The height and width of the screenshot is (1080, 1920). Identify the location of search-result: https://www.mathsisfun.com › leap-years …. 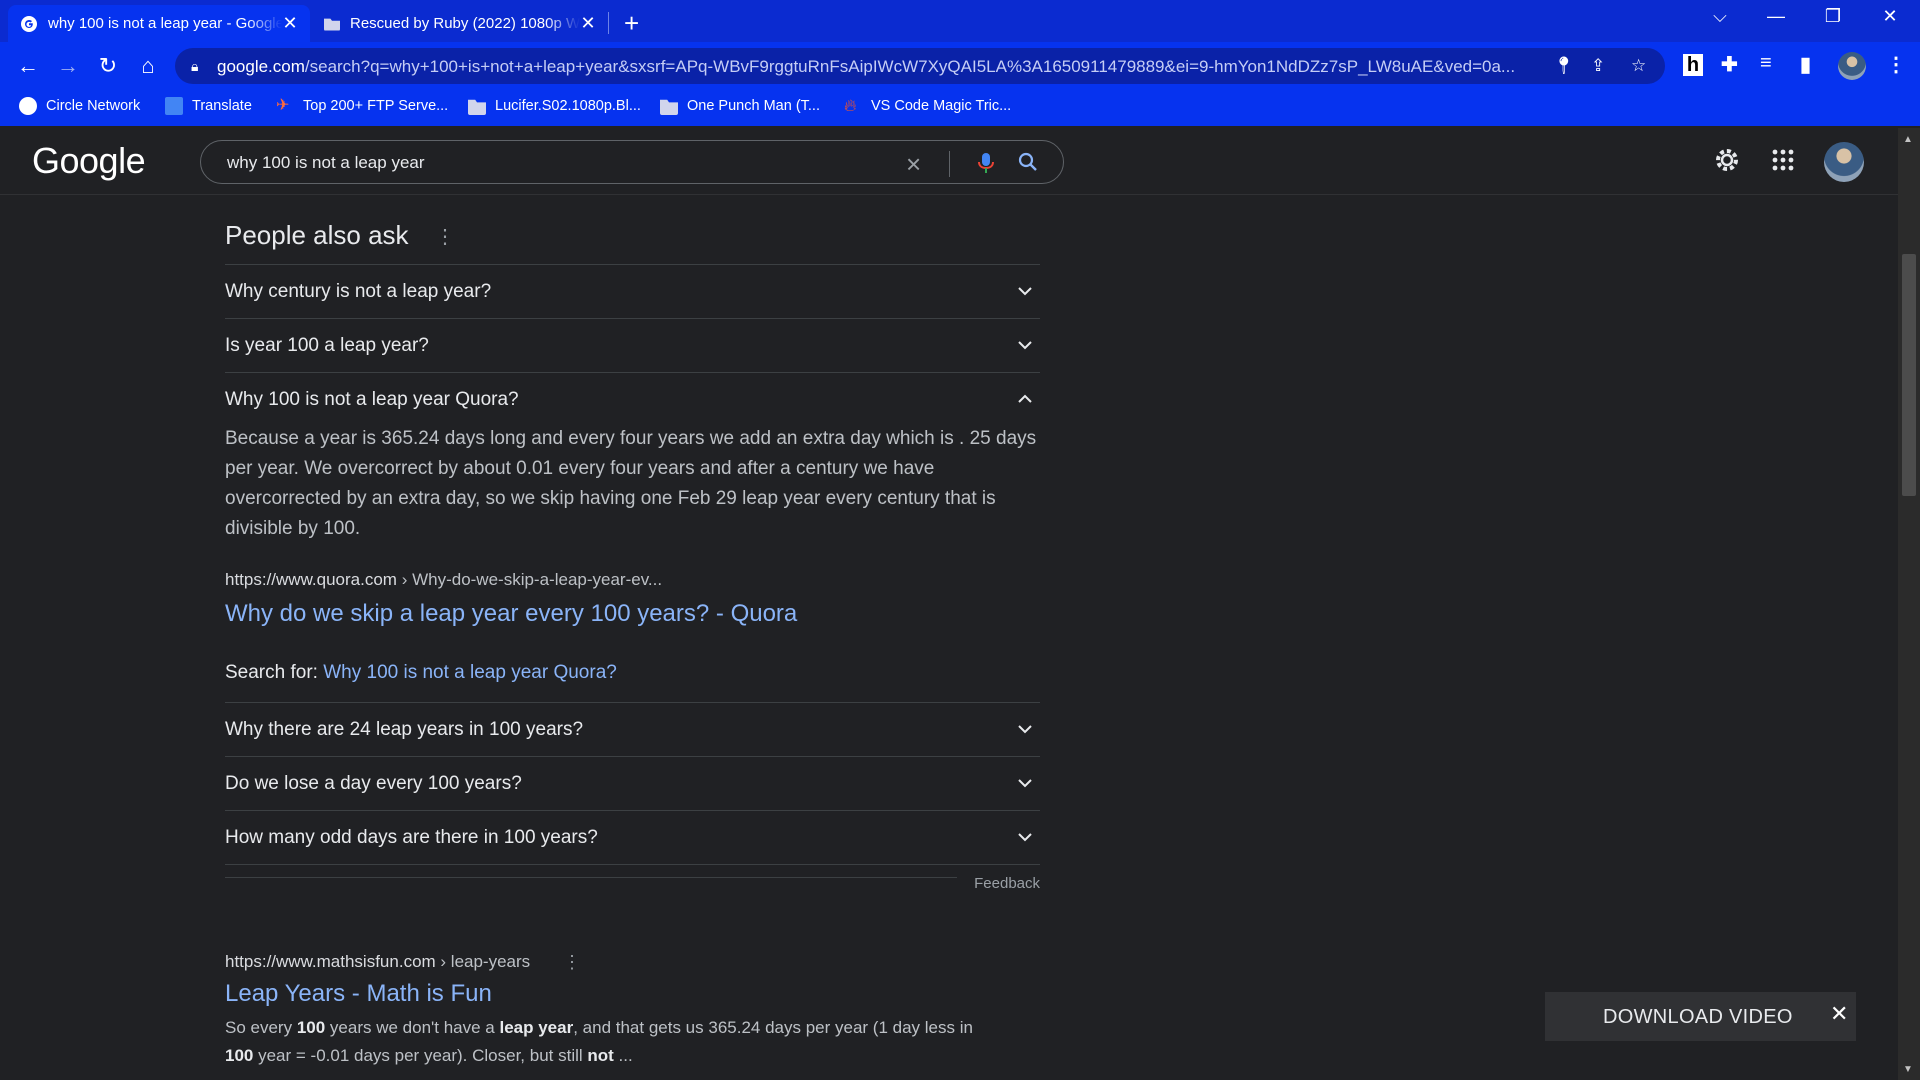
(610, 1011).